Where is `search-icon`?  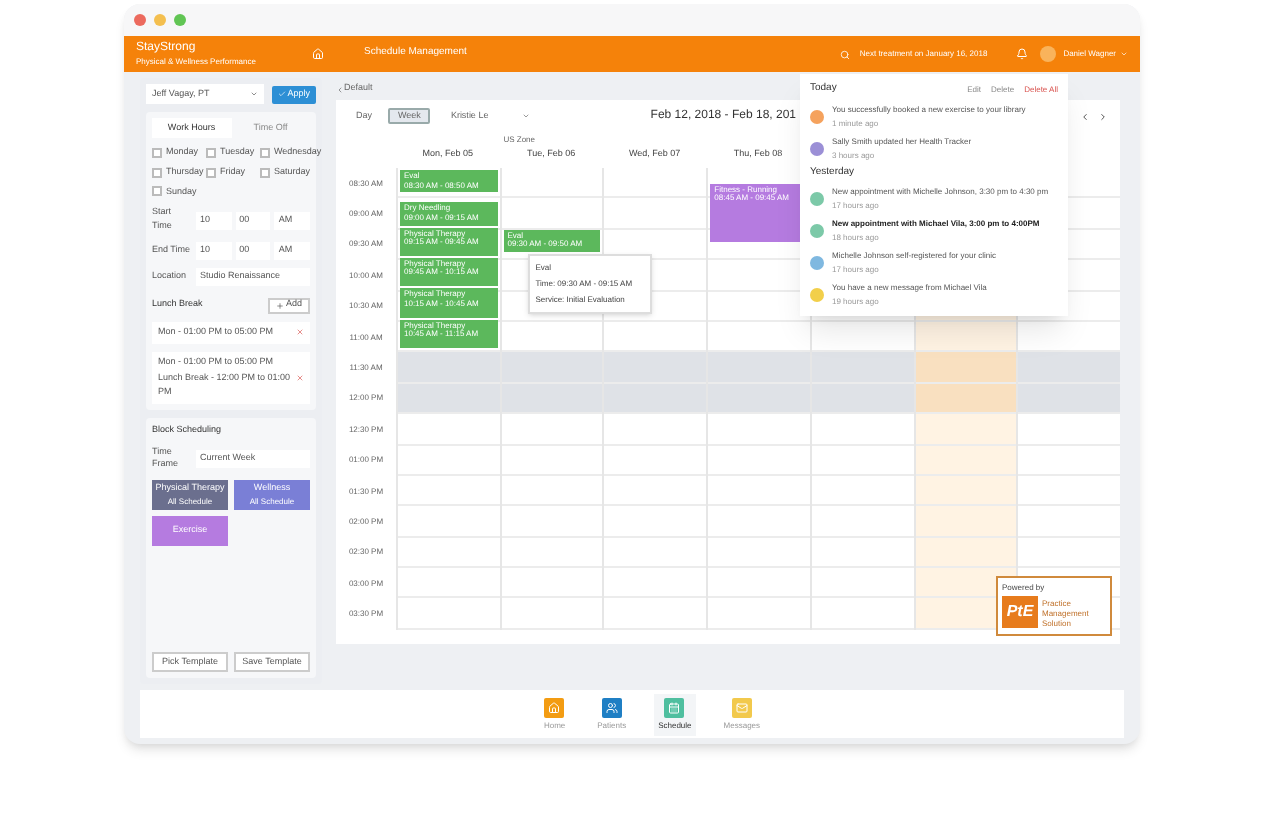 search-icon is located at coordinates (844, 54).